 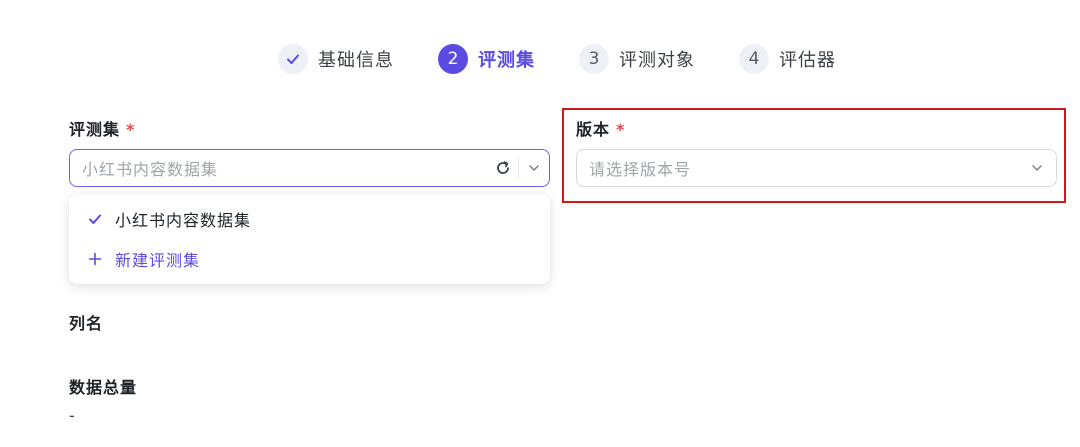 I want to click on step-number: 2, so click(x=453, y=59).